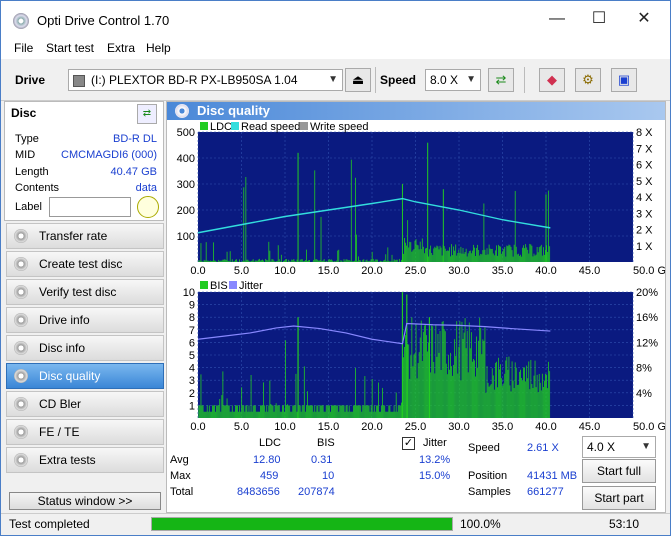 The height and width of the screenshot is (536, 671). What do you see at coordinates (545, 271) in the screenshot?
I see `x-tick-label: 40.0` at bounding box center [545, 271].